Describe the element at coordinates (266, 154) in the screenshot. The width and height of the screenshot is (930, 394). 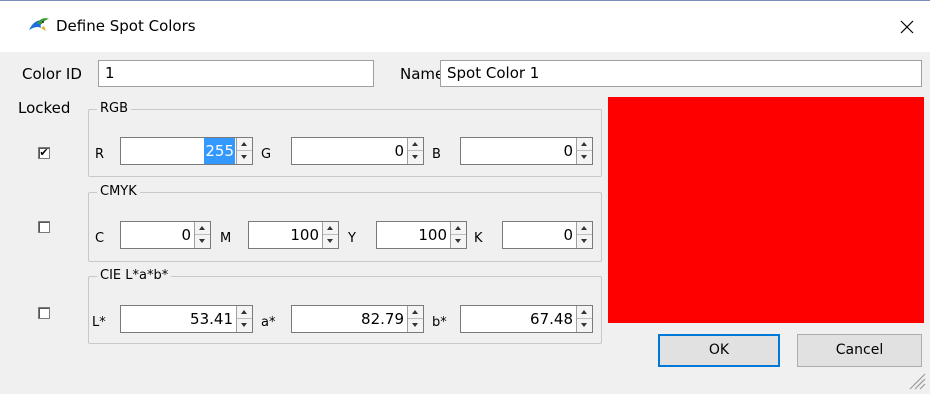
I see `g-label: G` at that location.